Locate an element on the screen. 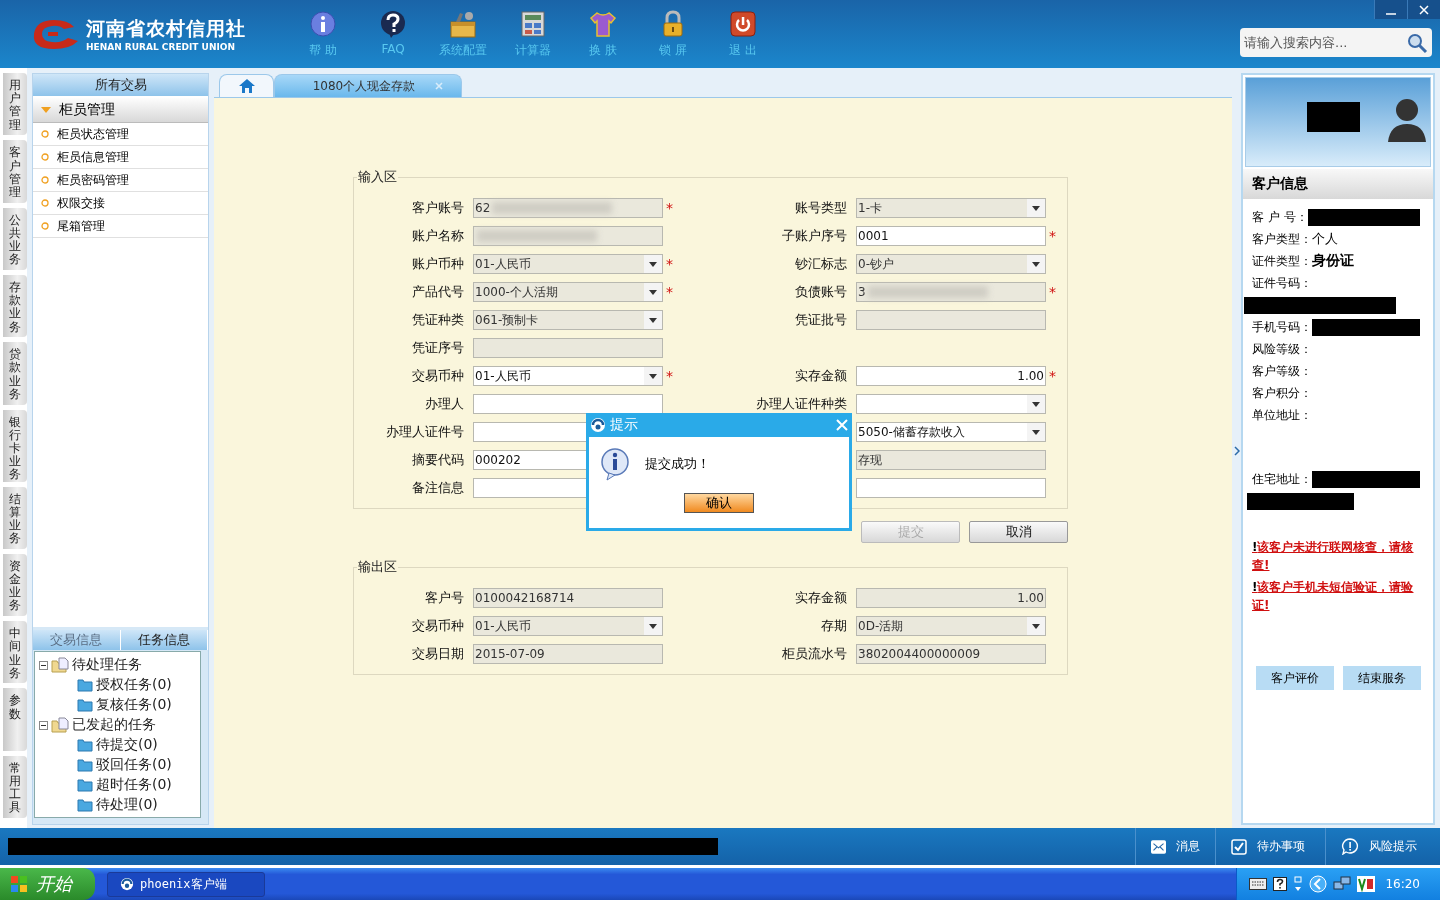 The height and width of the screenshot is (900, 1440). minimize-button is located at coordinates (1390, 9).